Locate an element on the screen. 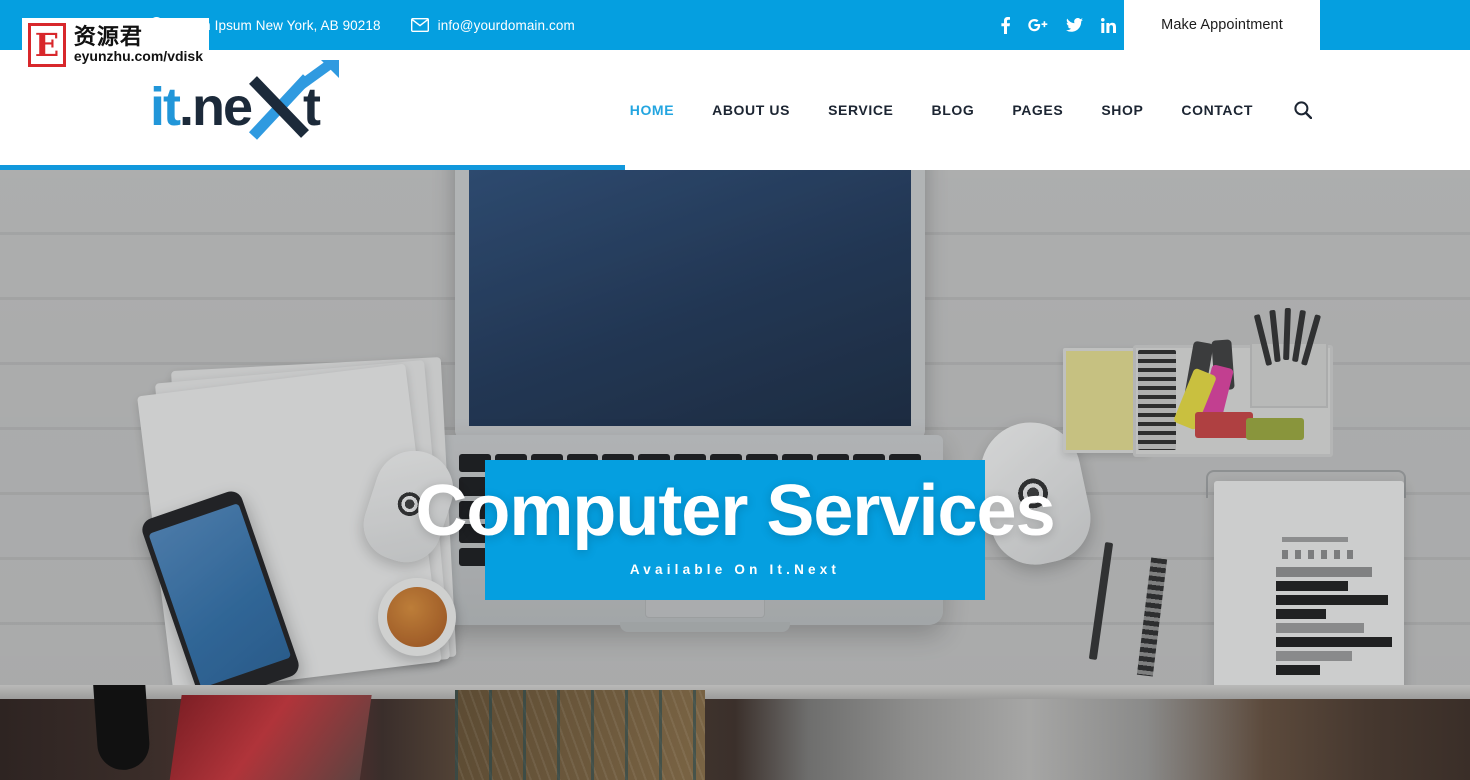  make-appointment-button: Make Appointment is located at coordinates (1222, 25).